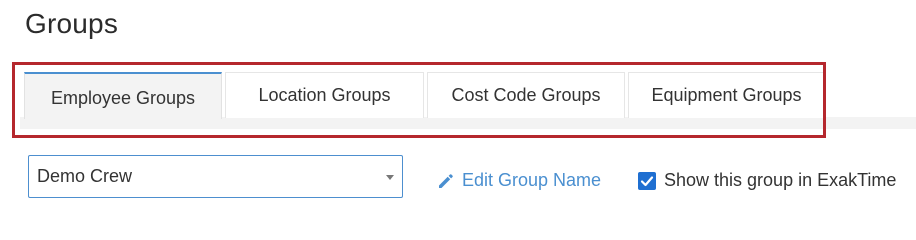 This screenshot has height=240, width=916. What do you see at coordinates (72, 23) in the screenshot?
I see `page-title: Groups` at bounding box center [72, 23].